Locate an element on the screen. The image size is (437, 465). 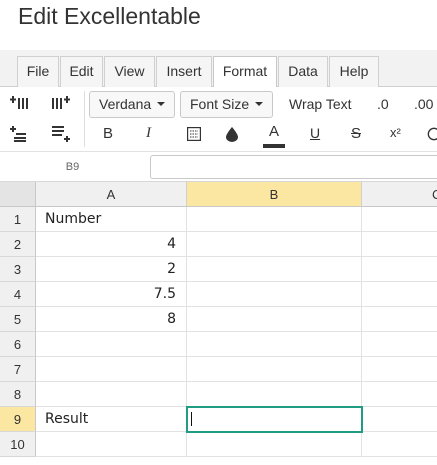
tab-format: Format is located at coordinates (245, 72).